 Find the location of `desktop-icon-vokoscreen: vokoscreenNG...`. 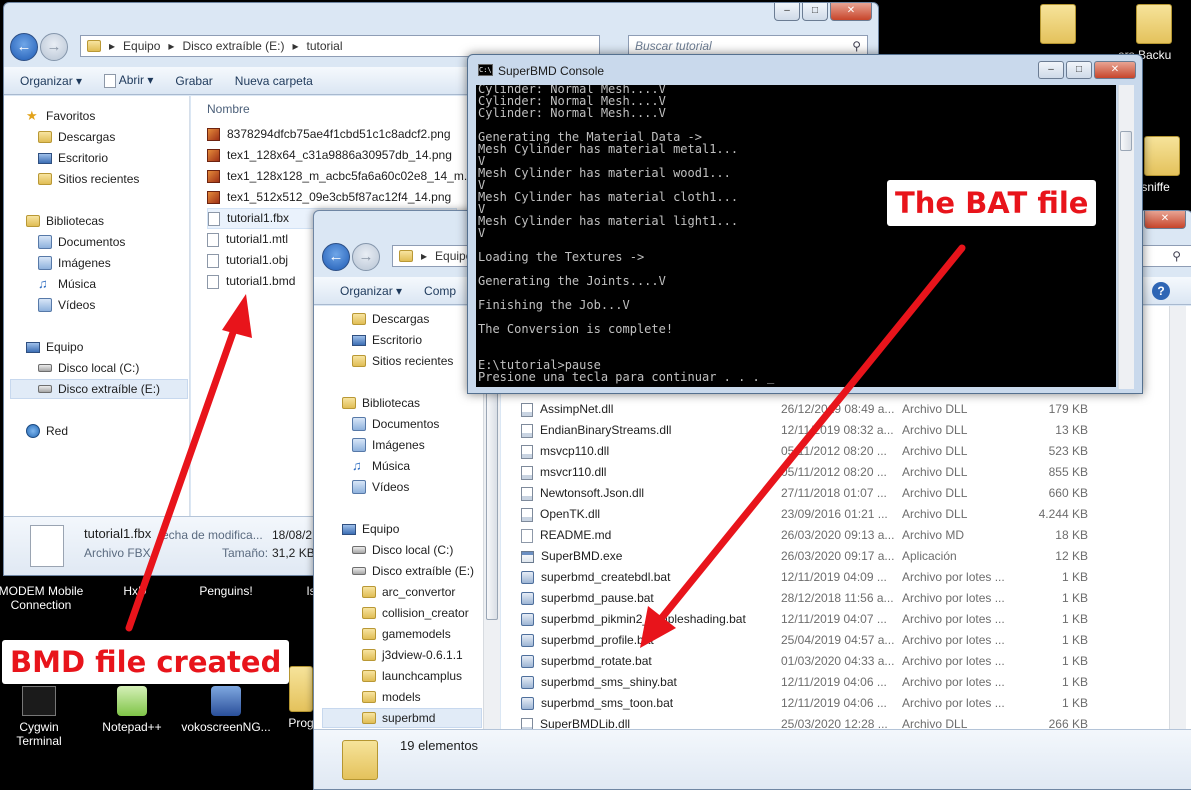

desktop-icon-vokoscreen: vokoscreenNG... is located at coordinates (226, 710).